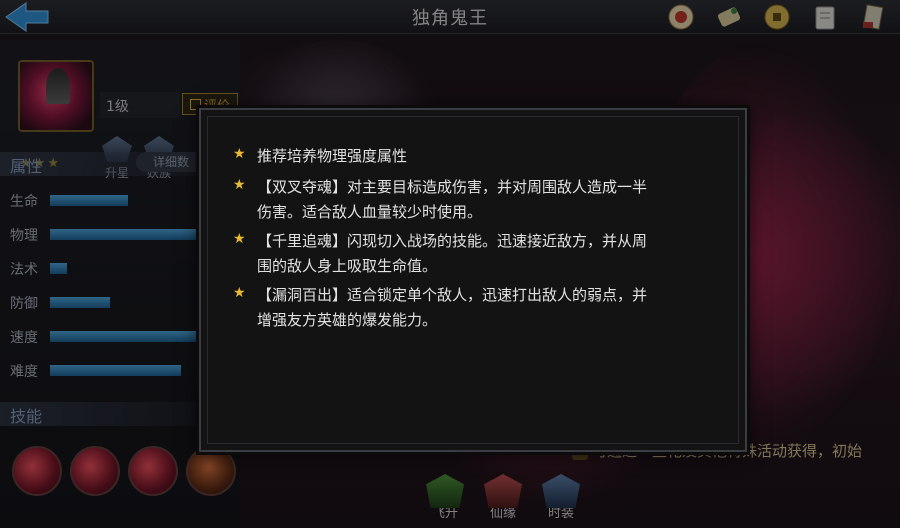  Describe the element at coordinates (347, 266) in the screenshot. I see `tip-line: 围的敌人身上吸取生命值。` at that location.